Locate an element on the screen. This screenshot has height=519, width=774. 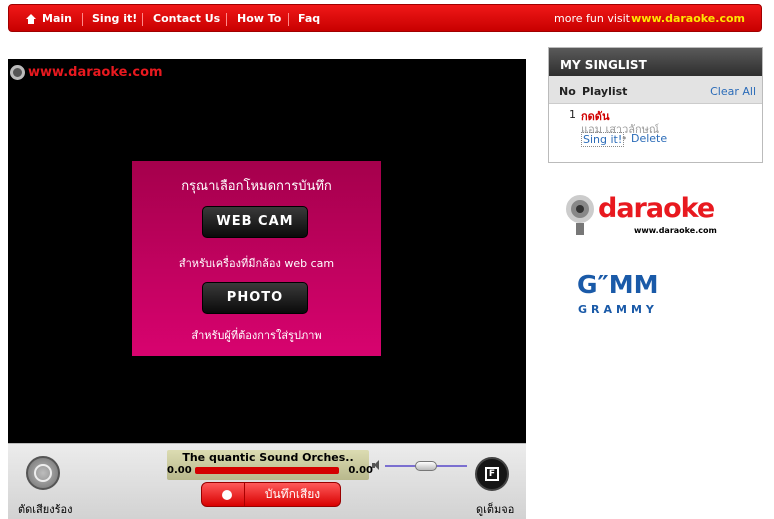
time-total: 0.00 is located at coordinates (360, 470).